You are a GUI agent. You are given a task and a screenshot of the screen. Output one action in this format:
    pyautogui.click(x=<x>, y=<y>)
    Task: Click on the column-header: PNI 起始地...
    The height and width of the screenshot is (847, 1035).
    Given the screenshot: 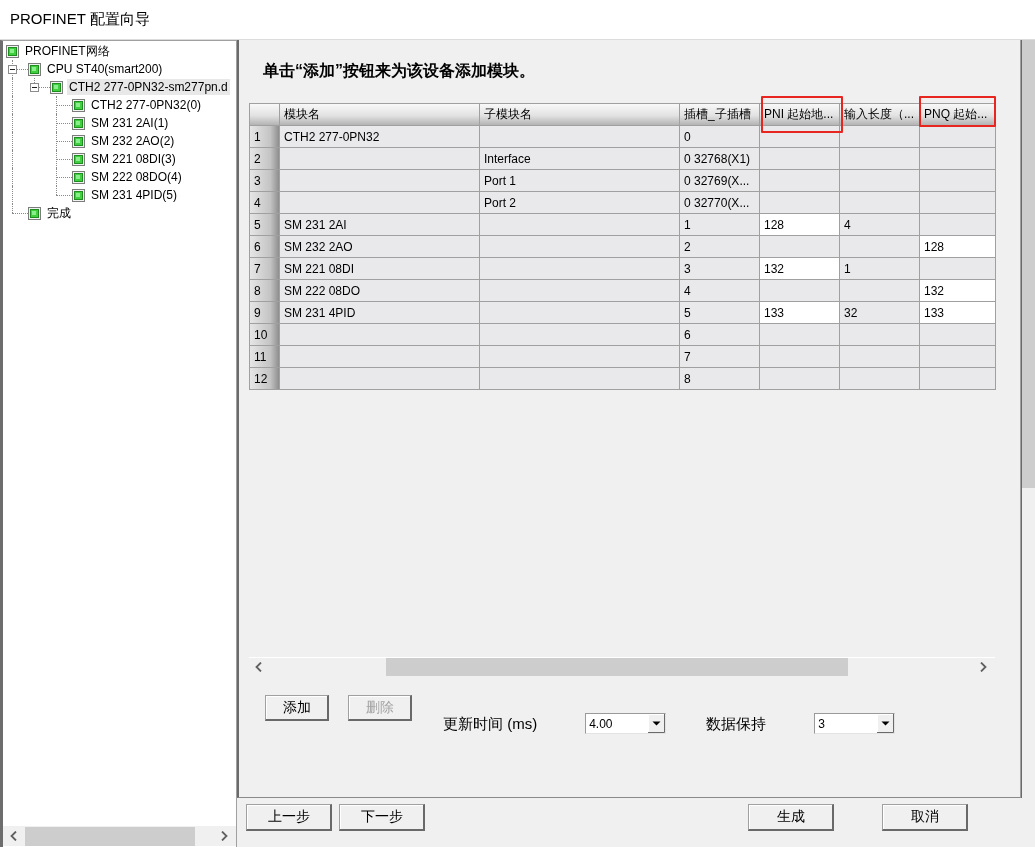 What is the action you would take?
    pyautogui.click(x=800, y=115)
    